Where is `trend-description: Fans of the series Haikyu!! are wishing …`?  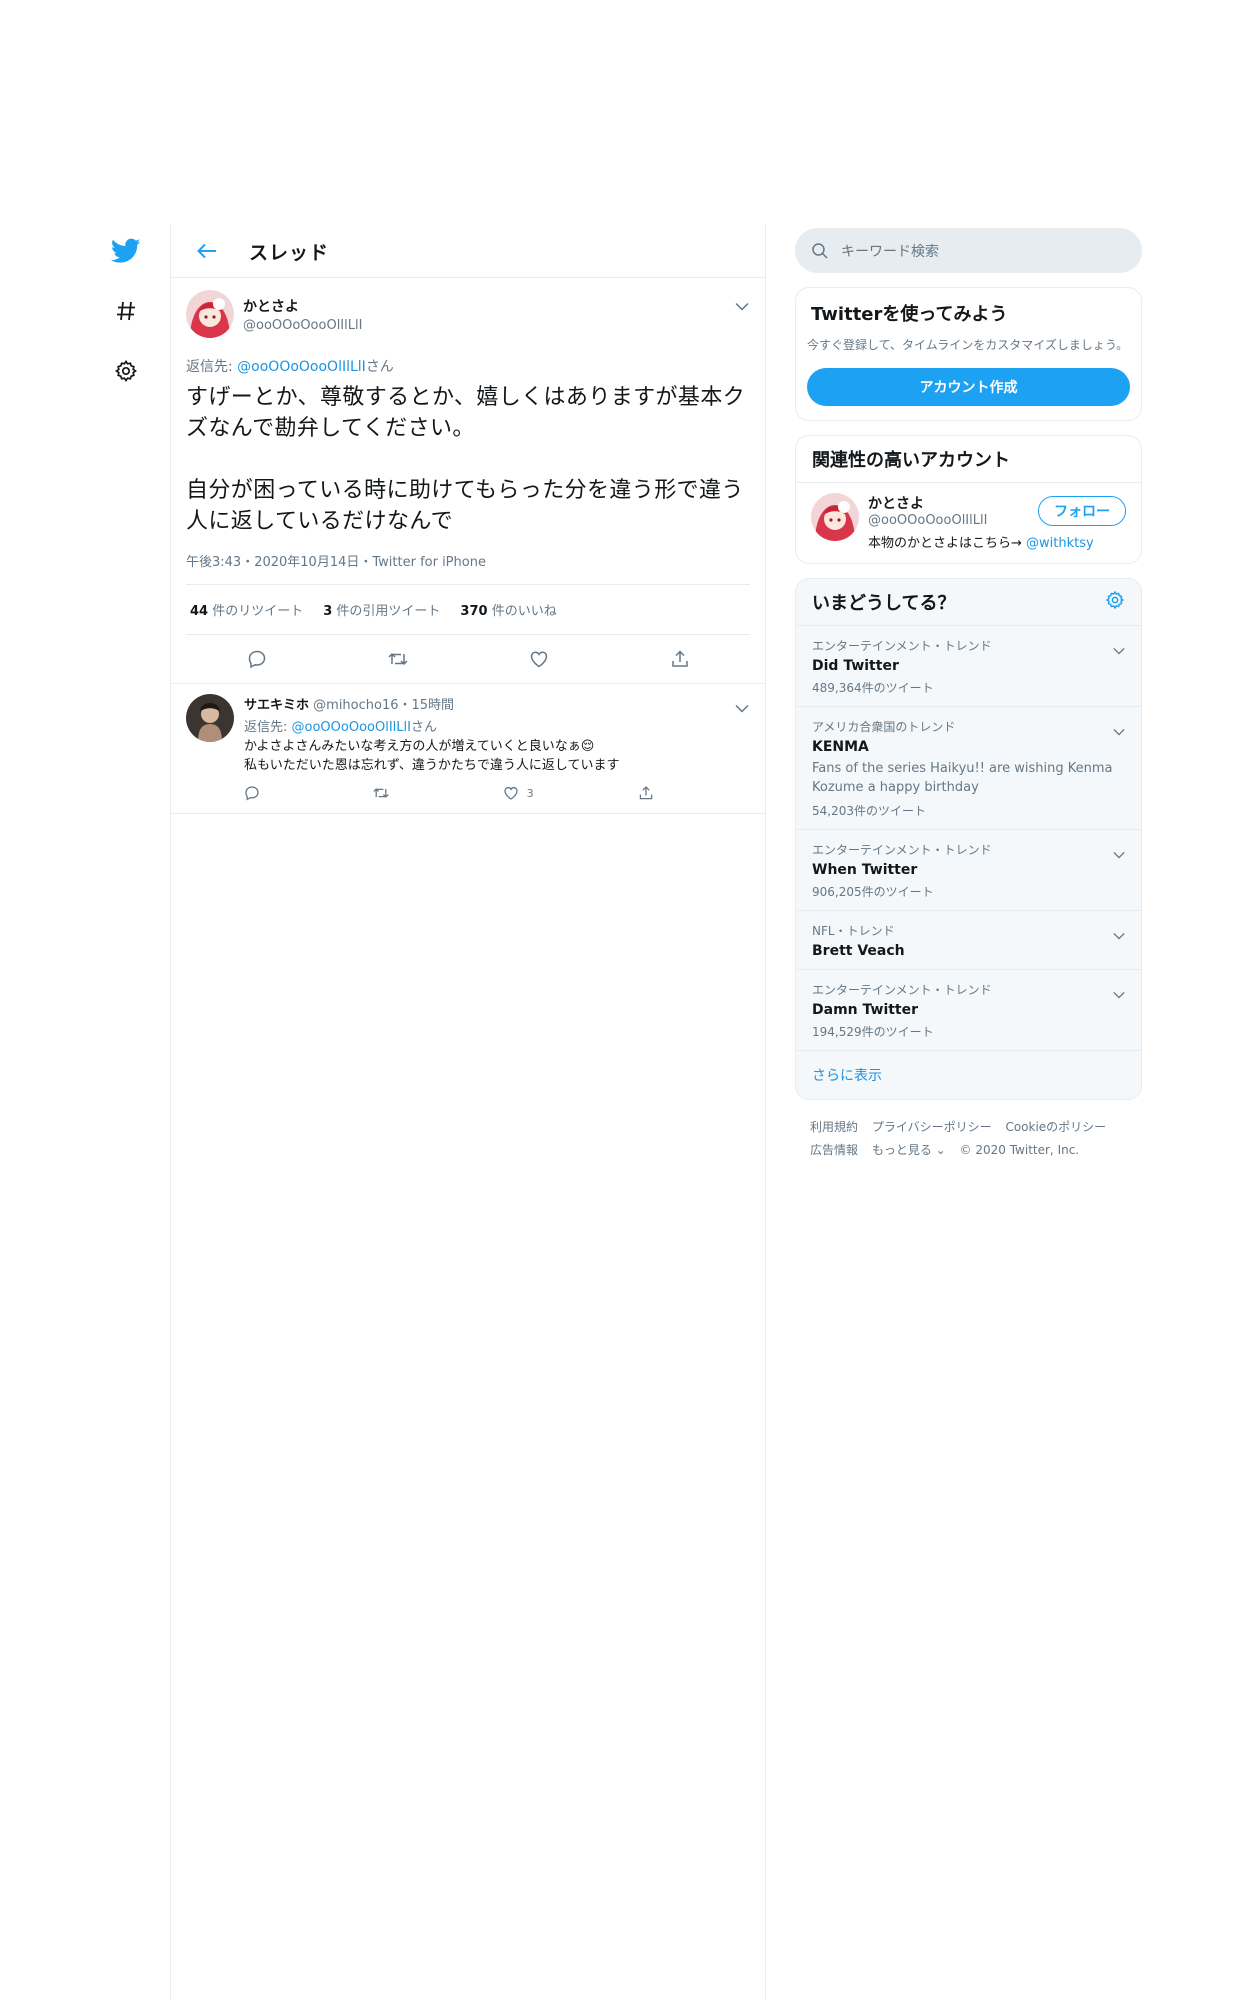
trend-description: Fans of the series Haikyu!! are wishing … is located at coordinates (962, 778).